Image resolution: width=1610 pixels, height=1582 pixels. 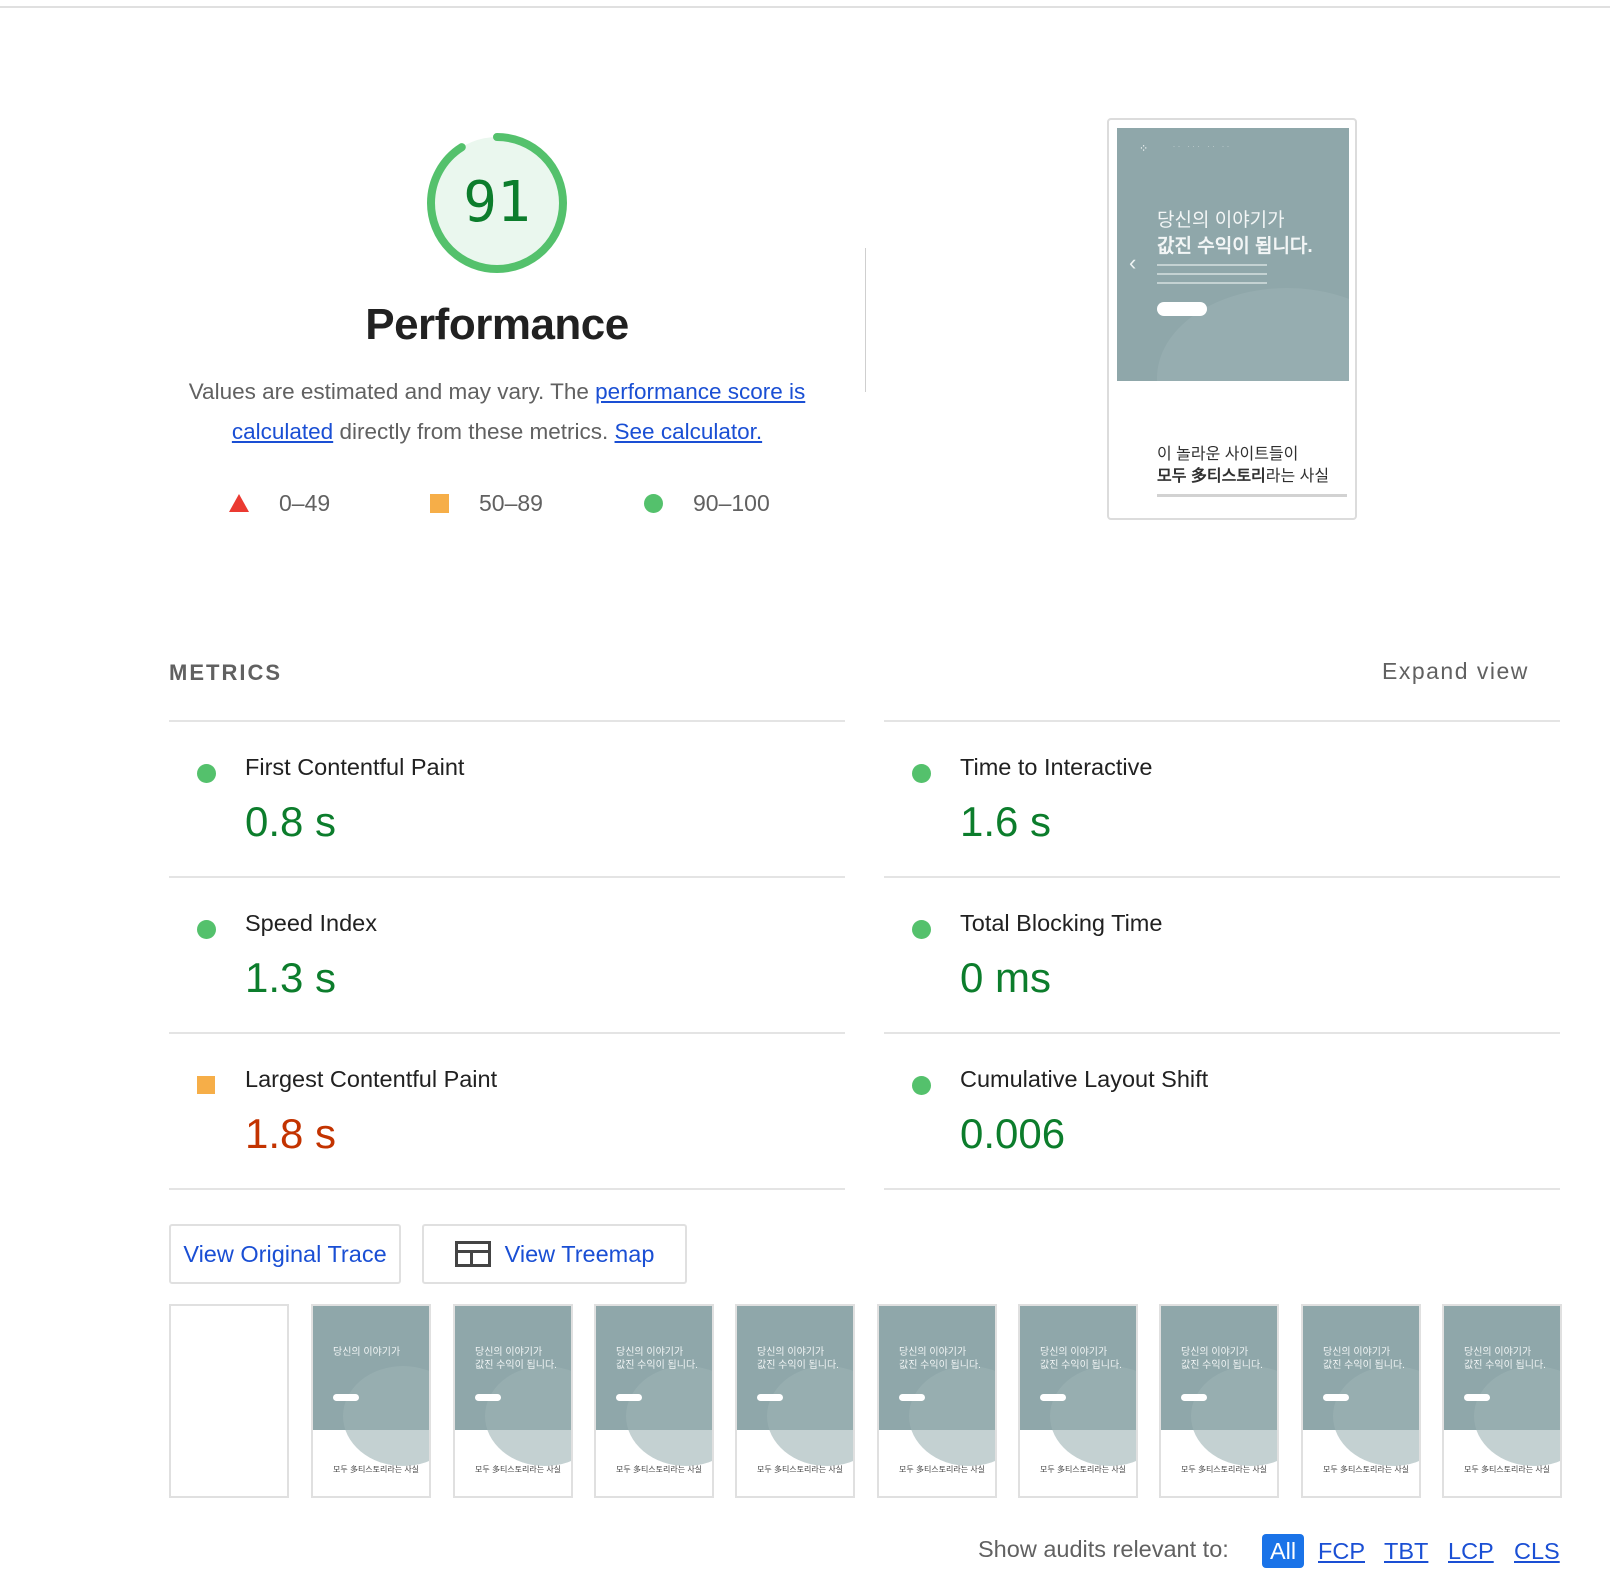 What do you see at coordinates (689, 431) in the screenshot?
I see `see-calculator-link: See calculator.` at bounding box center [689, 431].